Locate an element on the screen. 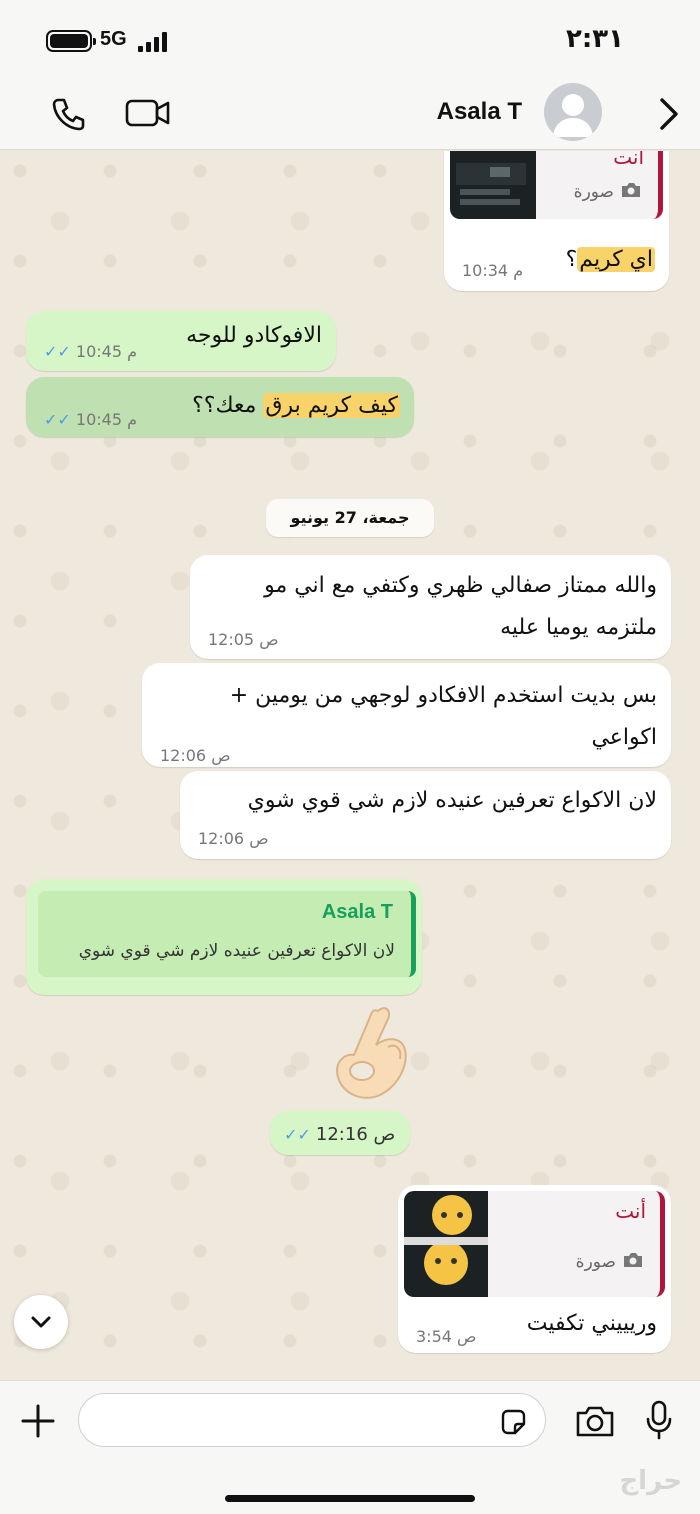 Image resolution: width=700 pixels, height=1514 pixels. message-bubble: أنت صورة وريييني تكفيت 3:54 ص is located at coordinates (534, 1269).